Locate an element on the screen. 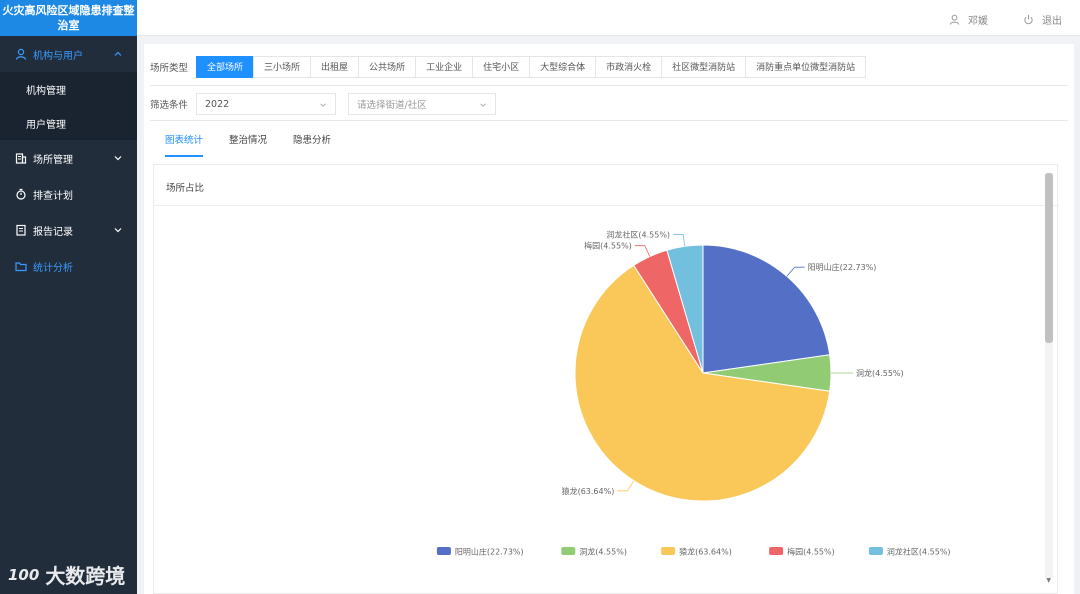 This screenshot has height=594, width=1080. tab-chart-statistics: 图表统计 is located at coordinates (184, 143).